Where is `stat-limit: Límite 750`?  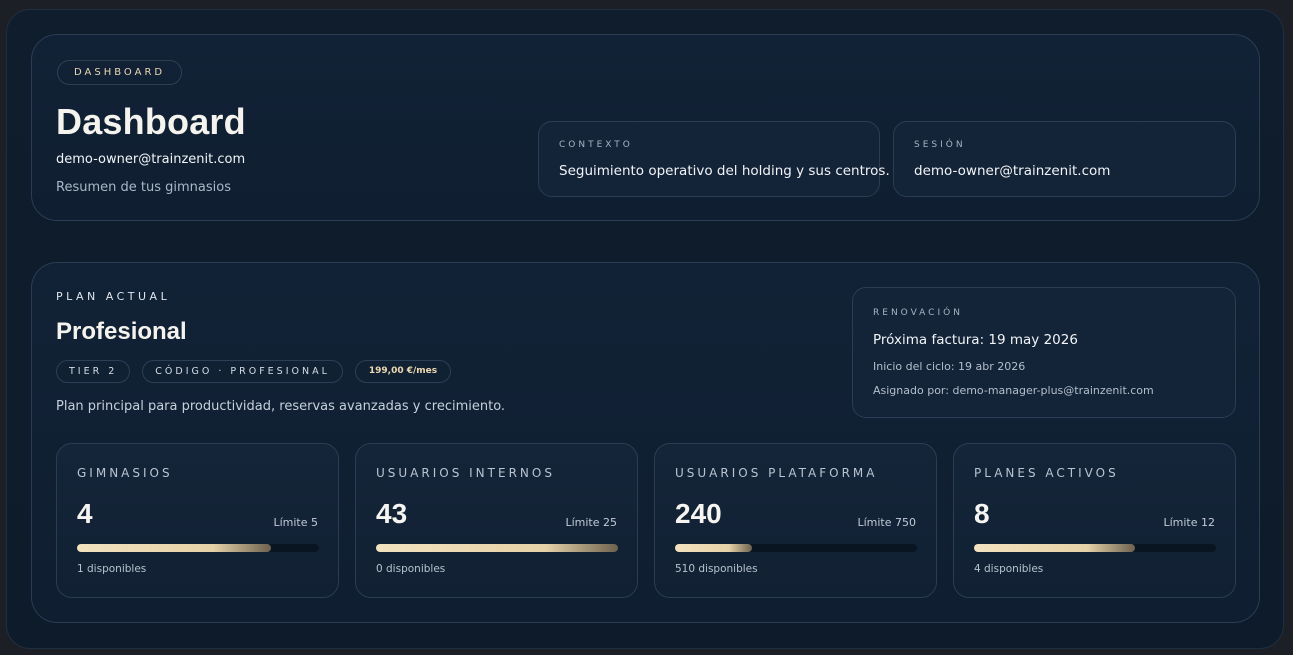
stat-limit: Límite 750 is located at coordinates (886, 522).